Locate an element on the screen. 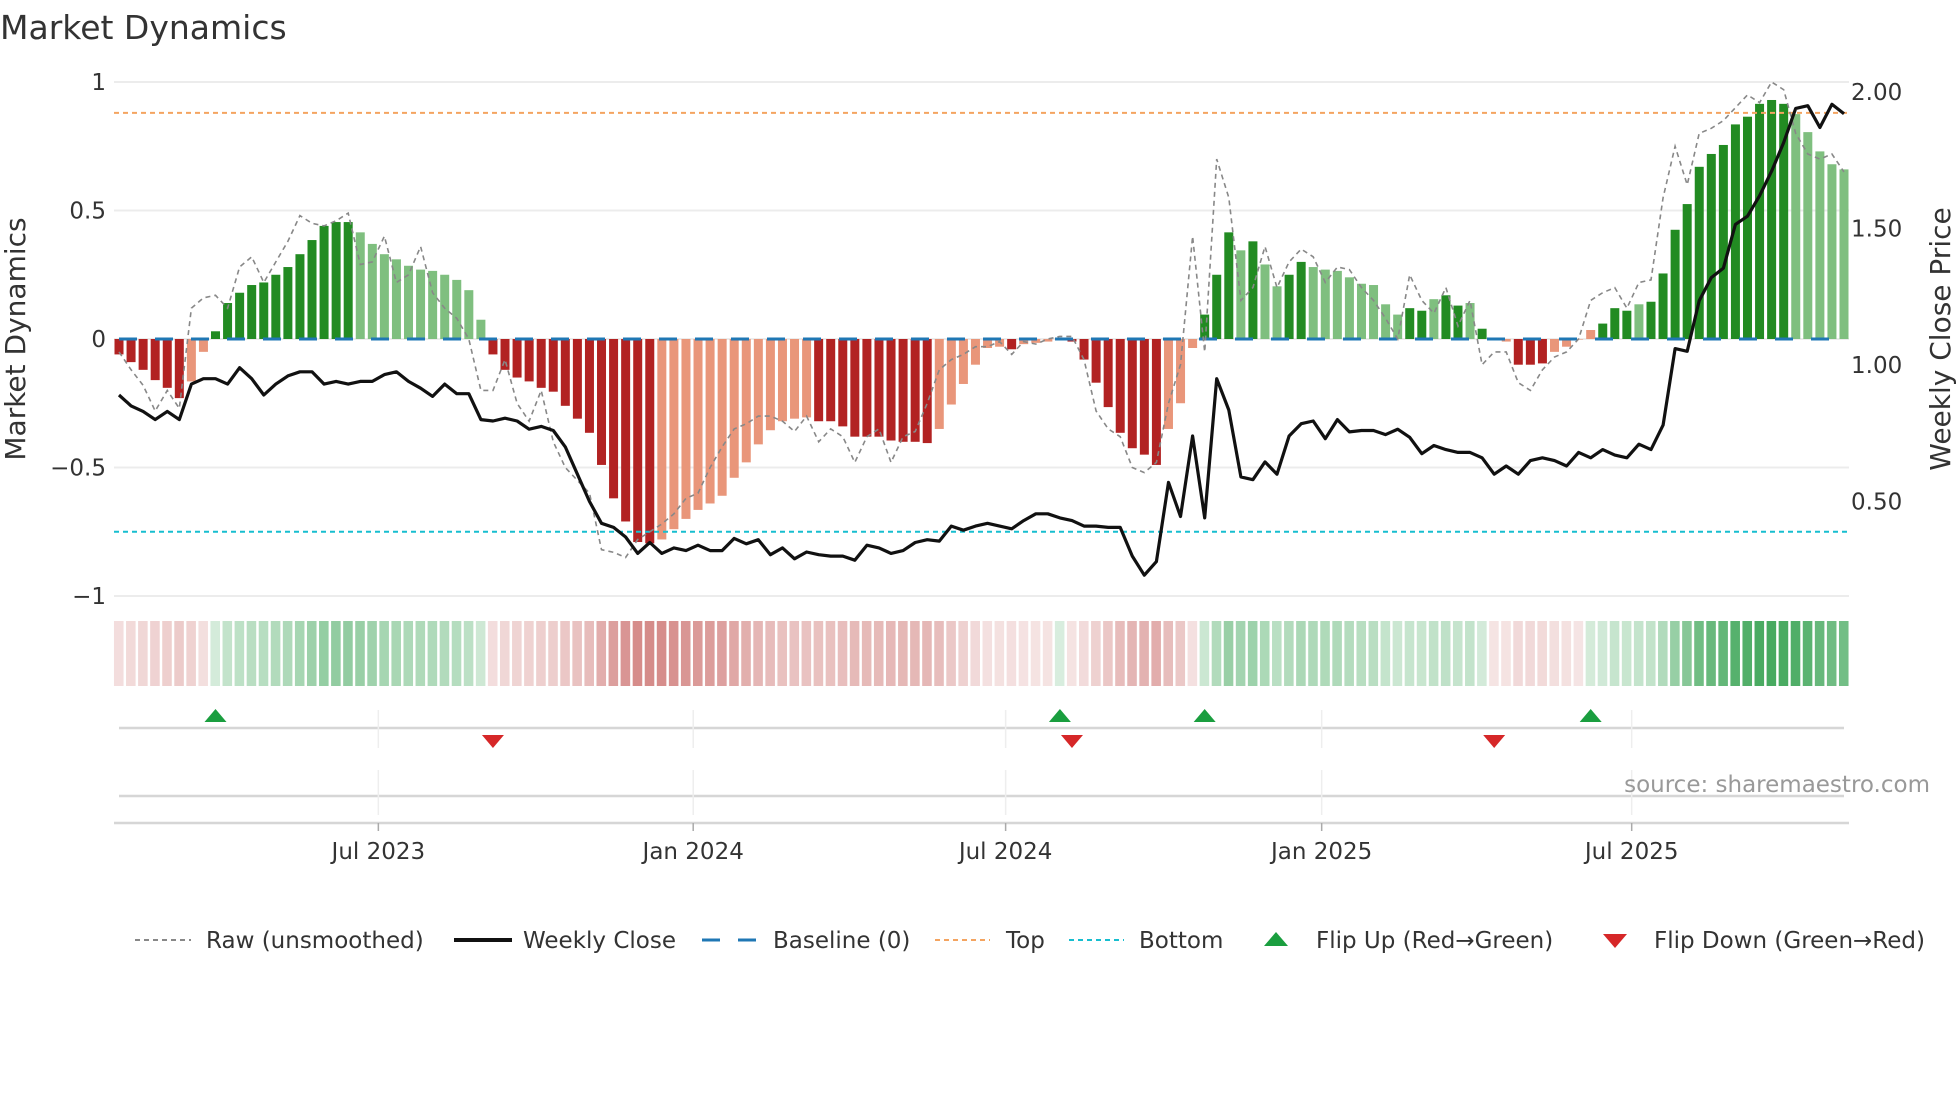 The height and width of the screenshot is (1102, 1960). y-tick-label: 0 is located at coordinates (98, 340).